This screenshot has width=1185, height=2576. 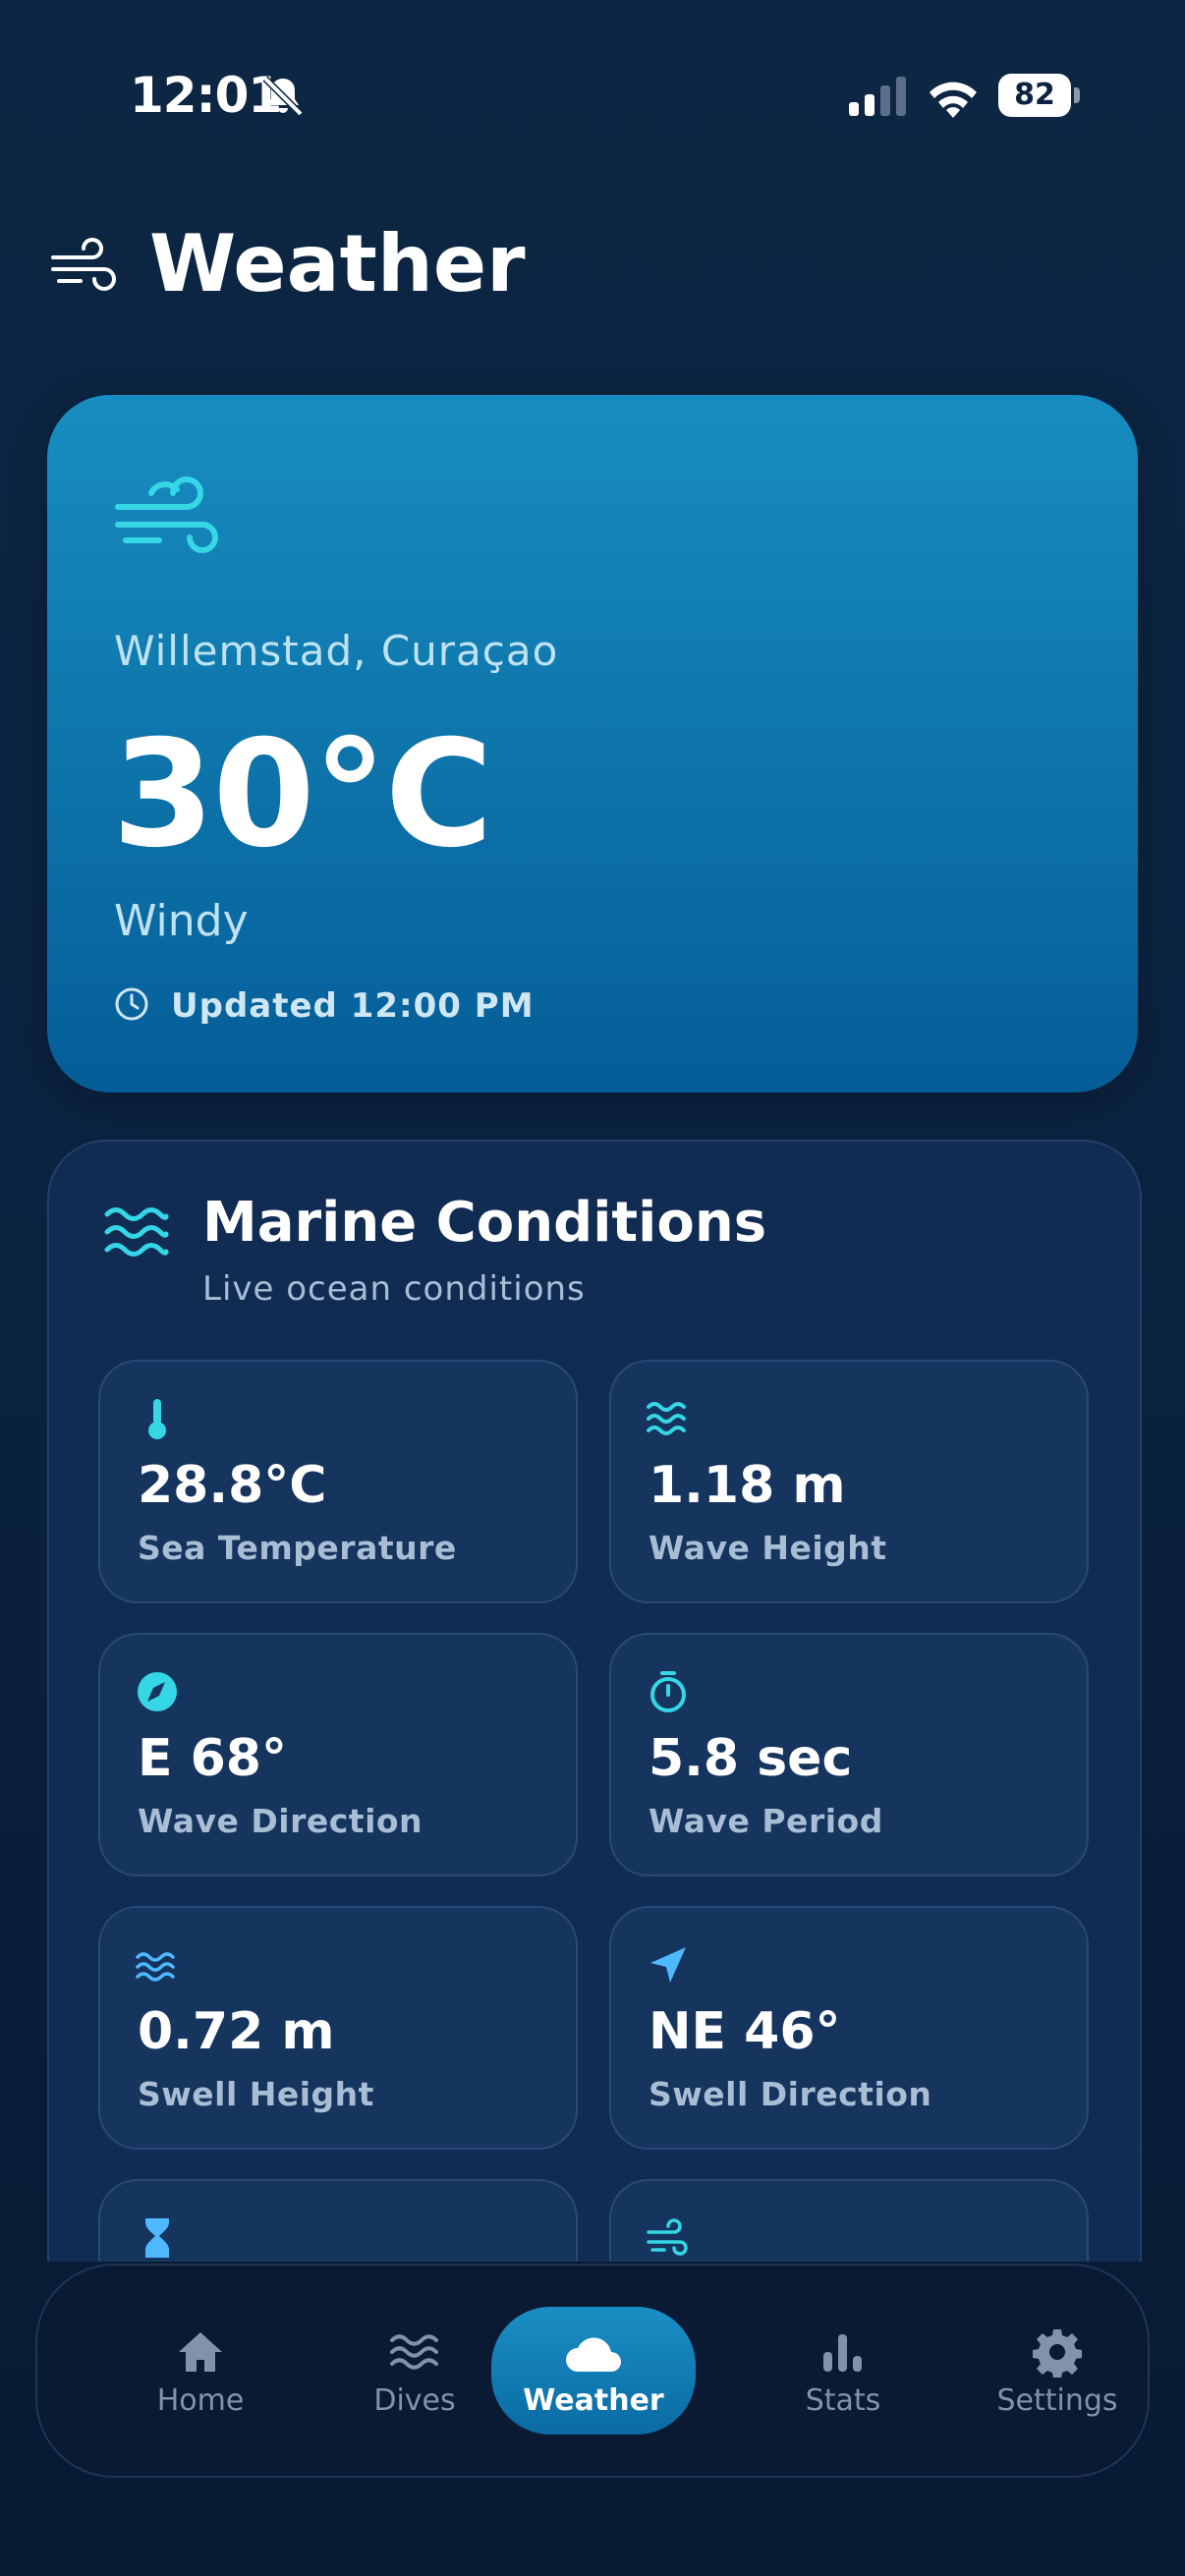 What do you see at coordinates (256, 2094) in the screenshot?
I see `tile-label: Swell Height` at bounding box center [256, 2094].